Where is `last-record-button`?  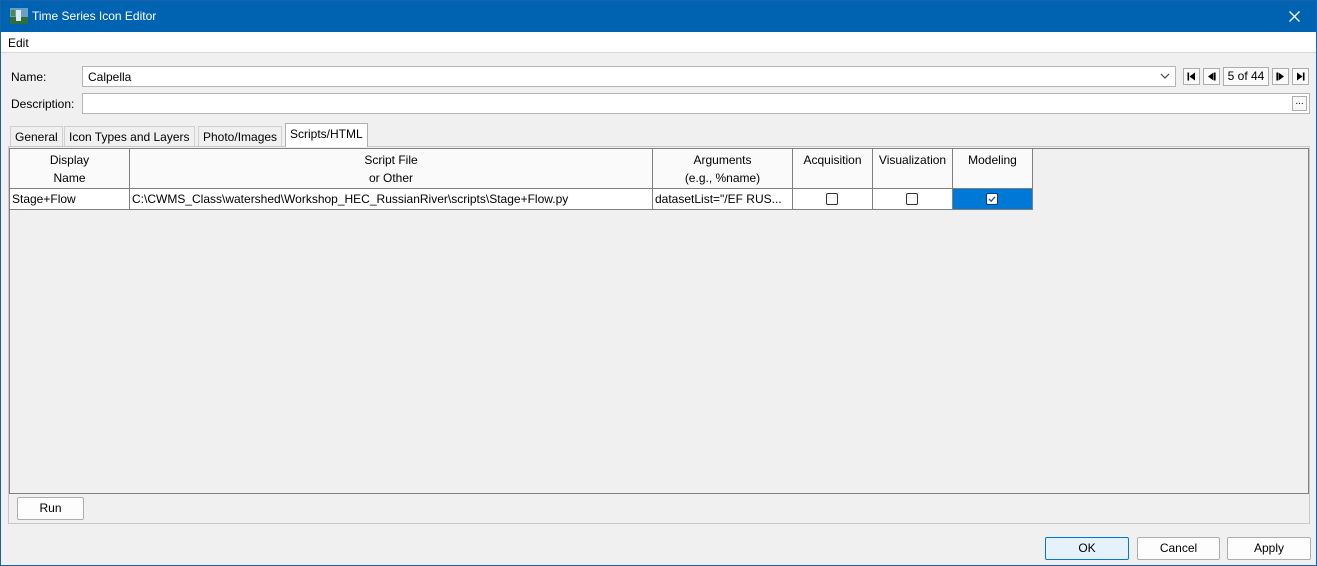
last-record-button is located at coordinates (1300, 76).